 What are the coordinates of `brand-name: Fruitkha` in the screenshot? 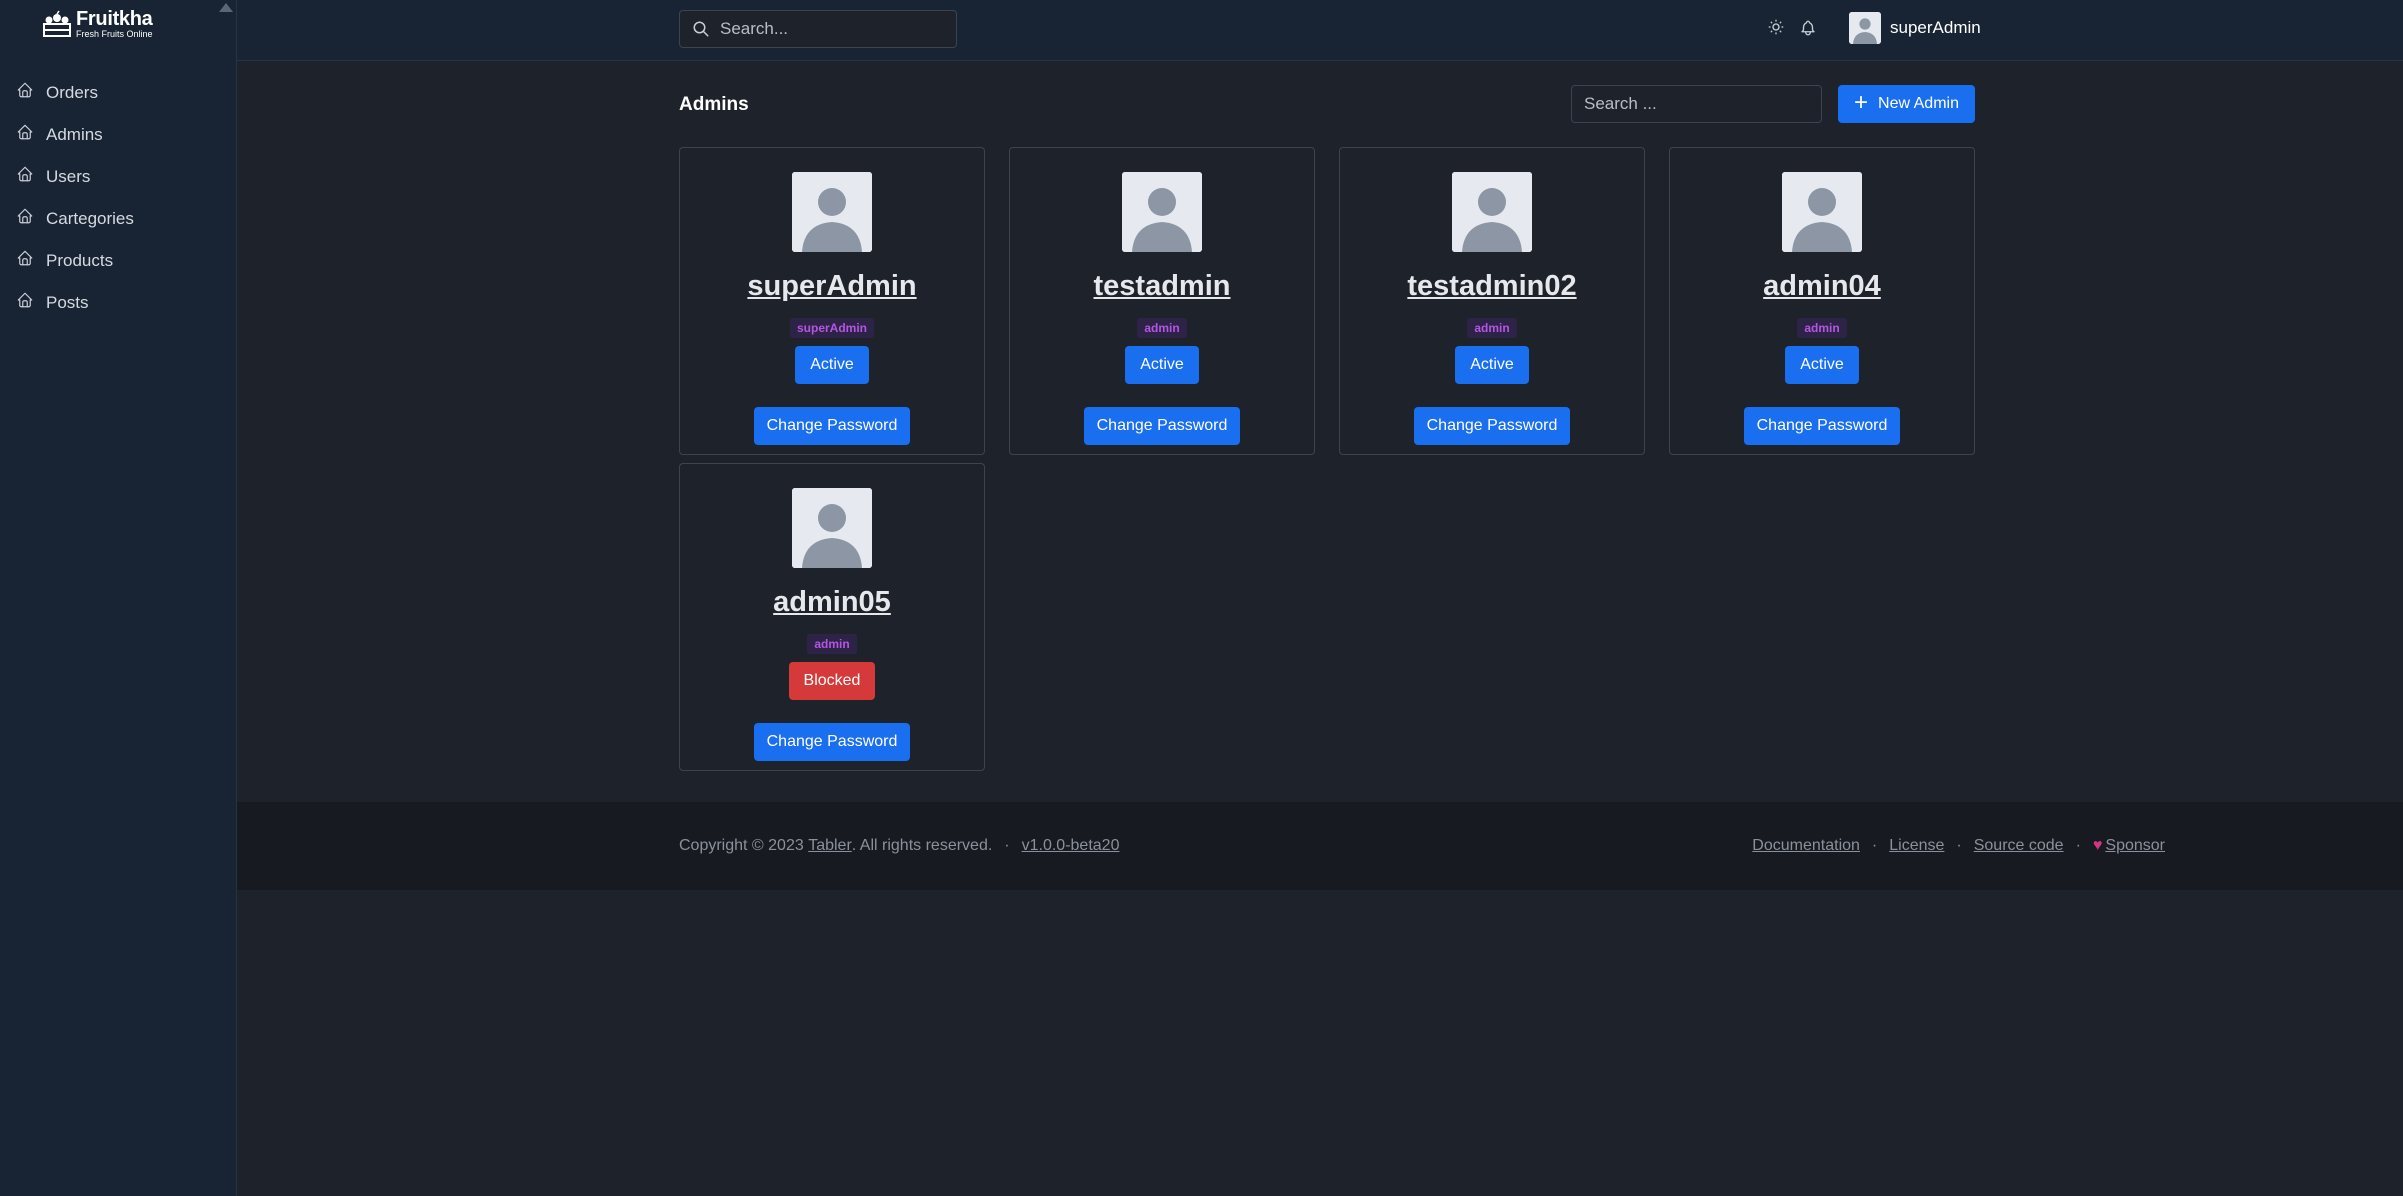 It's located at (114, 19).